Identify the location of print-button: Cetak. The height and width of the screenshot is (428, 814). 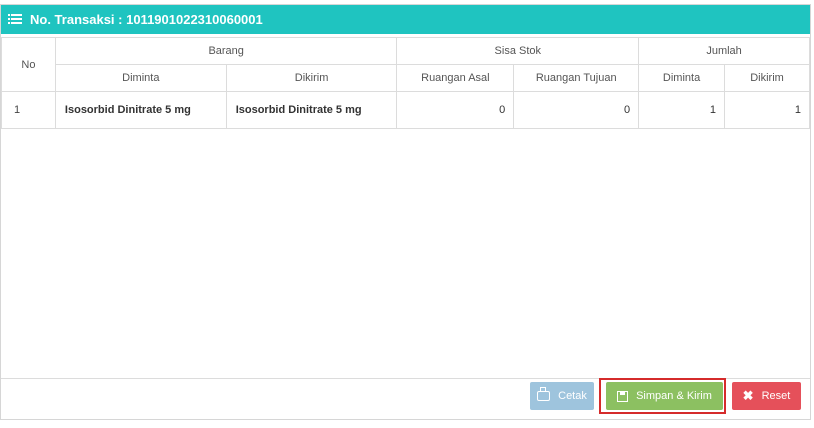
(562, 396).